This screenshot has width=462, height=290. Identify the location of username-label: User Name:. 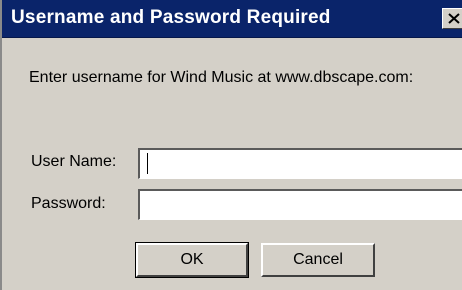
(74, 161).